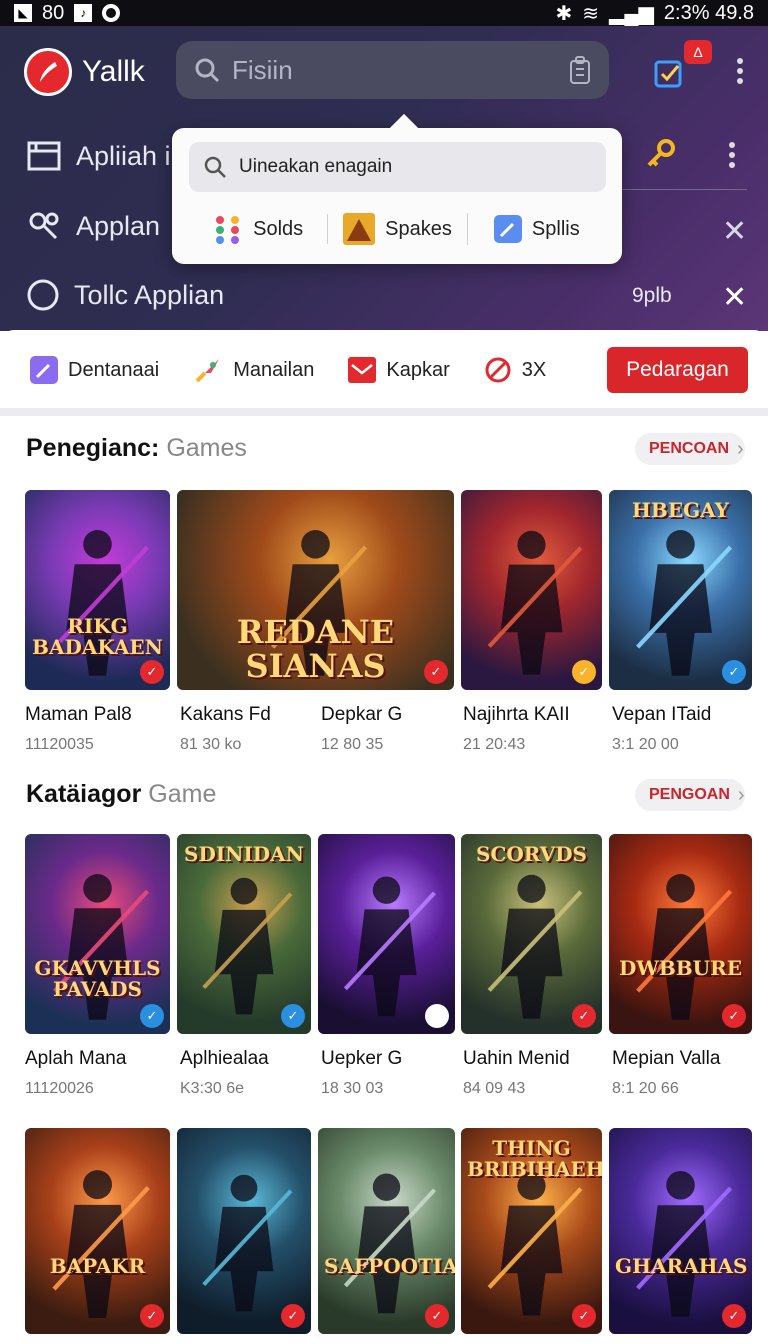 This screenshot has height=1344, width=768. I want to click on quick-action-label: Manailan, so click(274, 369).